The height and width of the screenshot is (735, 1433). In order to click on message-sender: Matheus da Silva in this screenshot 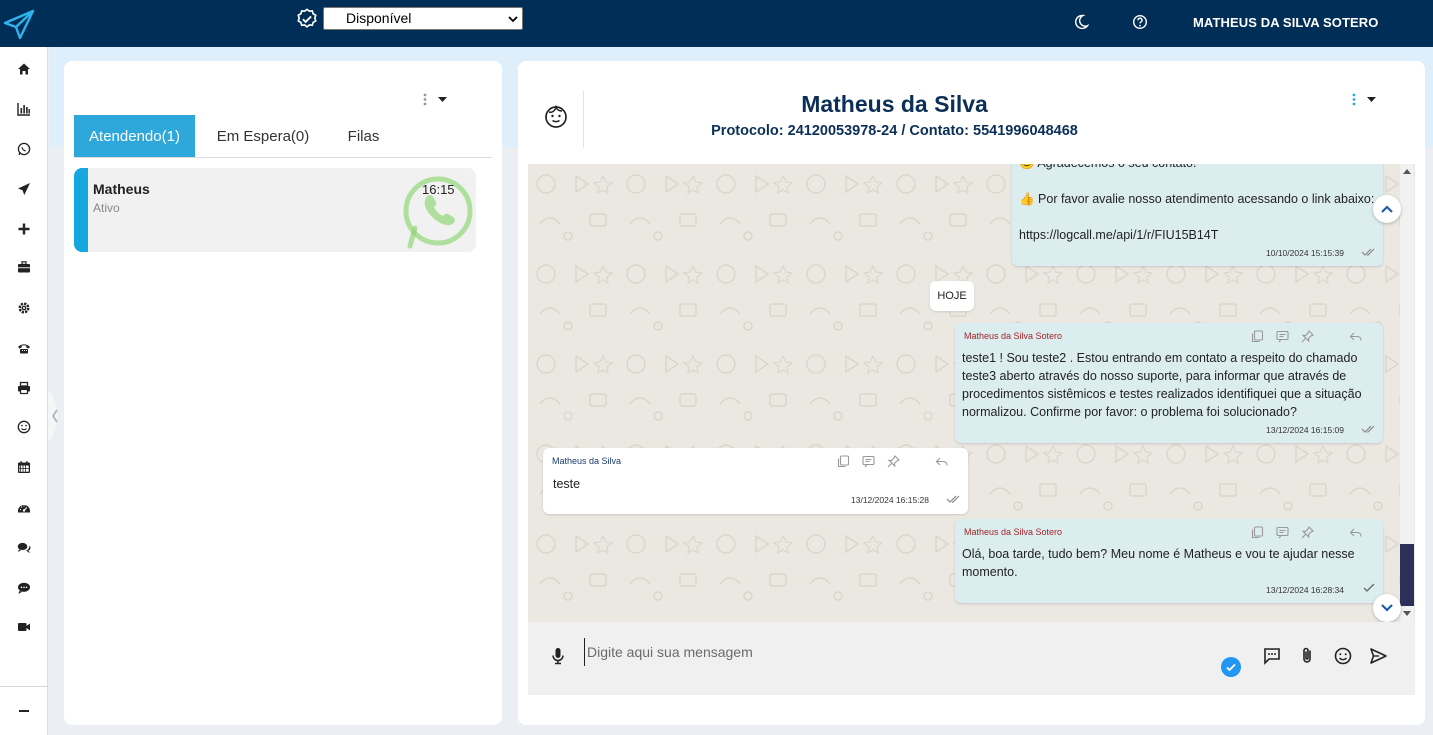, I will do `click(587, 461)`.